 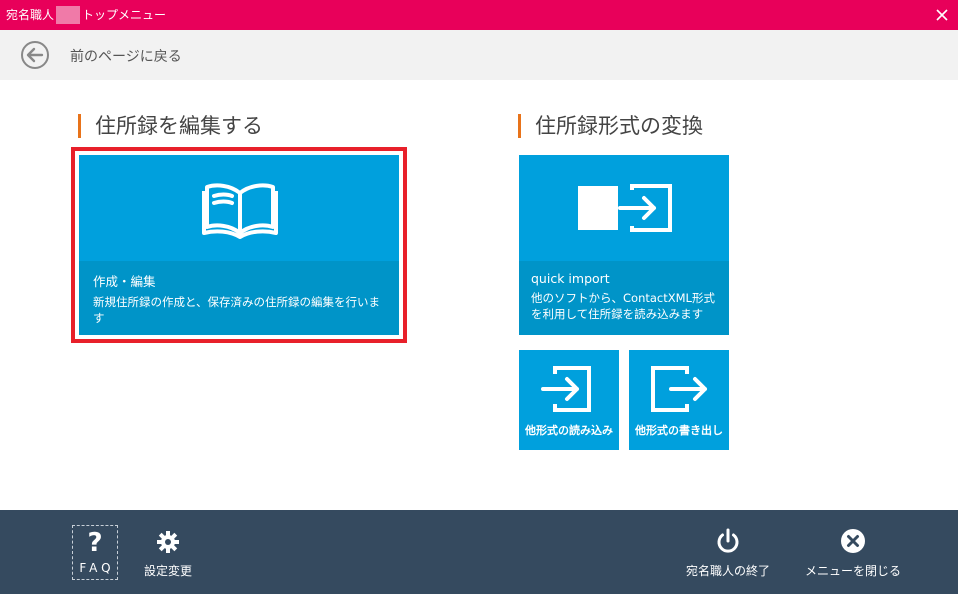 What do you see at coordinates (566, 389) in the screenshot?
I see `import-icon` at bounding box center [566, 389].